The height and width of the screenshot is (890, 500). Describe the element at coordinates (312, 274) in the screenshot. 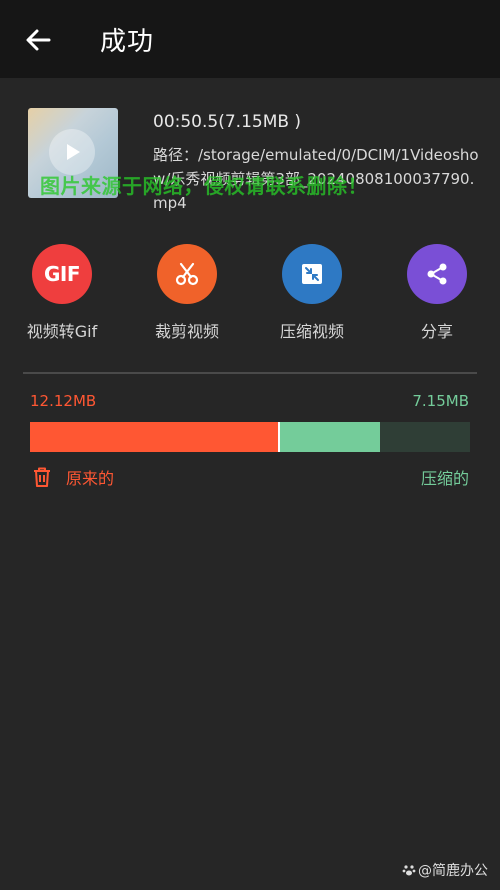

I see `compress-icon` at that location.